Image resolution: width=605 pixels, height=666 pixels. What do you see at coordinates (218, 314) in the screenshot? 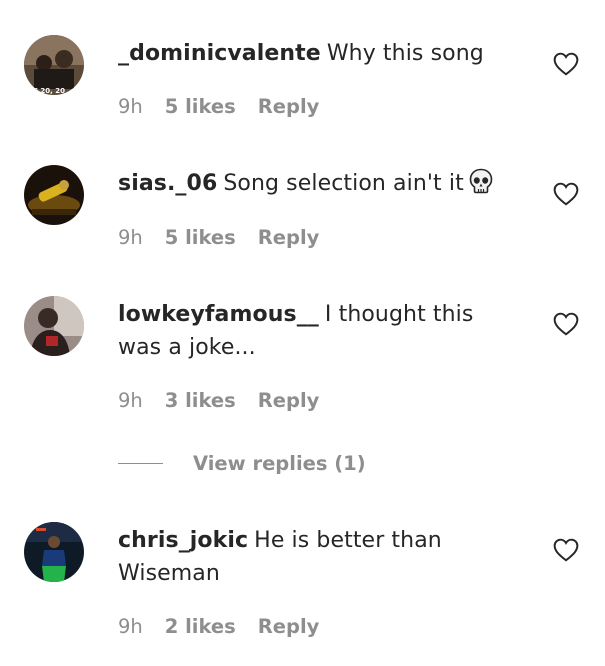
I see `comment-username: lowkeyfamous__` at bounding box center [218, 314].